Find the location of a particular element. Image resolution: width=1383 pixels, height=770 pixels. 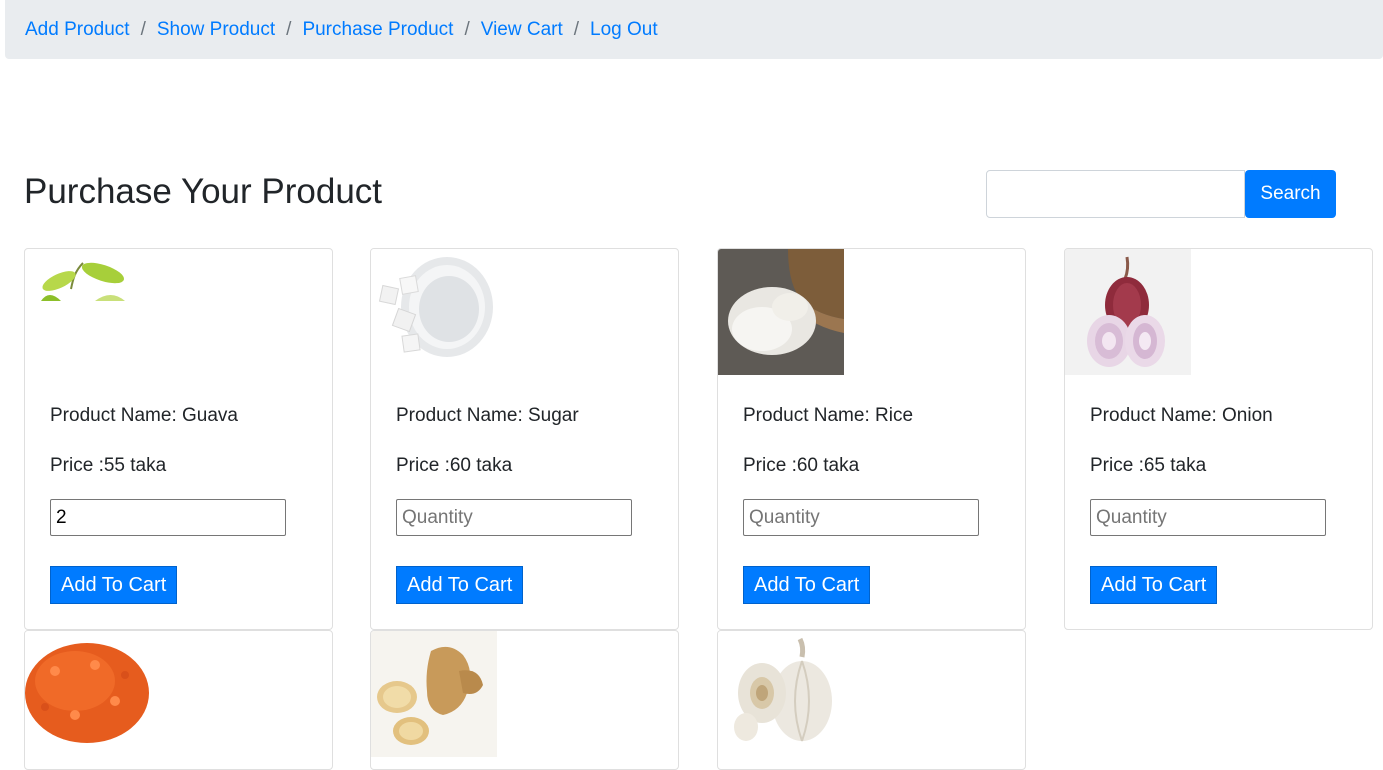

rice-image is located at coordinates (781, 312).